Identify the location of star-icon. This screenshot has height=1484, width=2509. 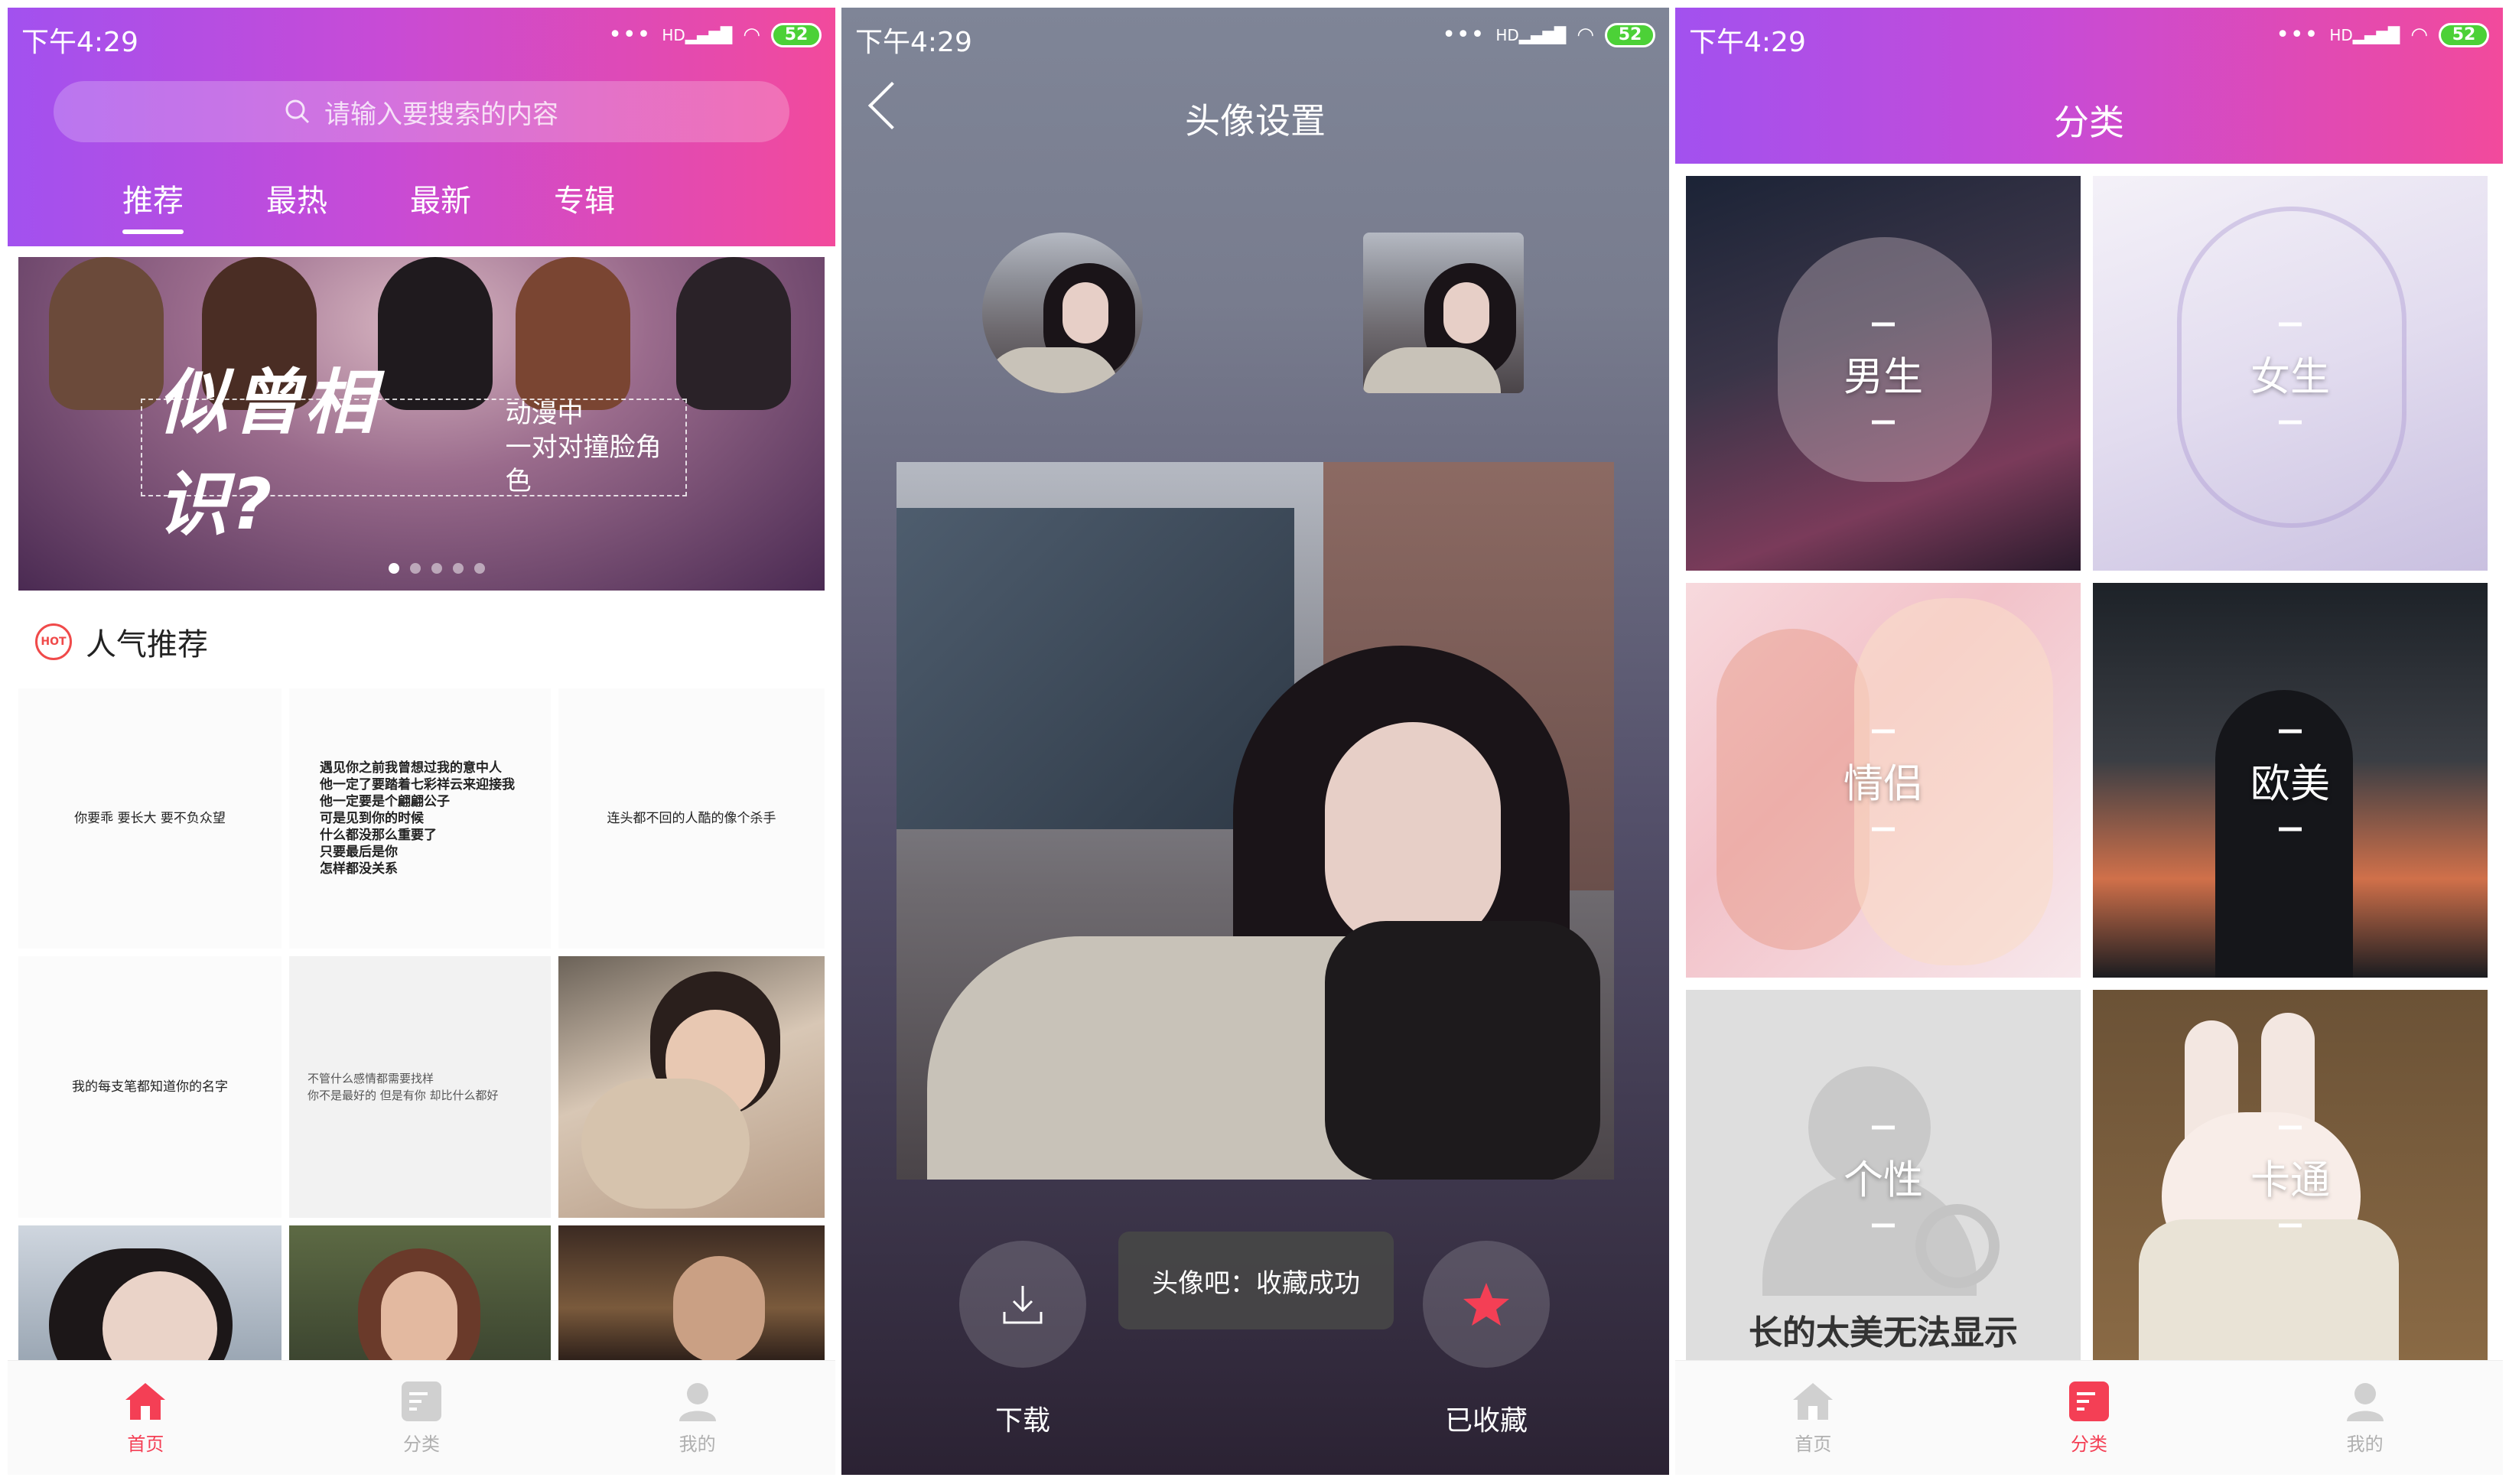
(1486, 1304).